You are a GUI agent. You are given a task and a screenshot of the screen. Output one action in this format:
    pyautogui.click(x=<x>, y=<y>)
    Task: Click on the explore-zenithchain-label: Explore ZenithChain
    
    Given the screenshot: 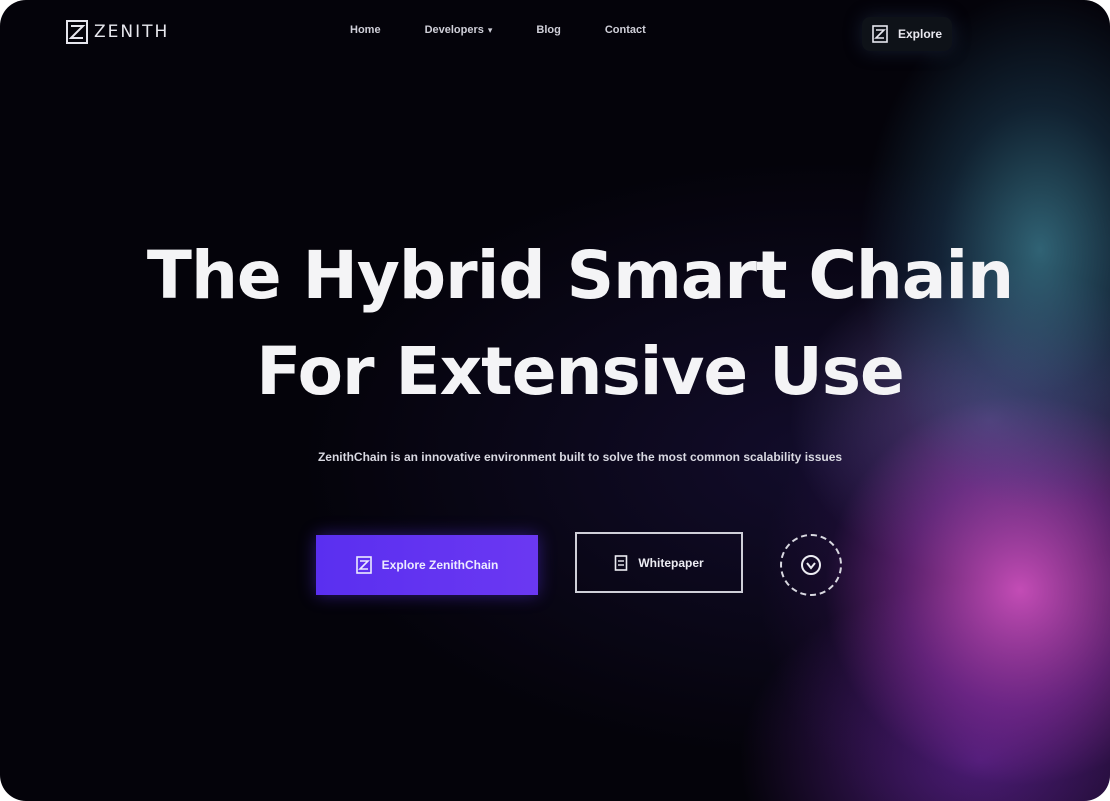 What is the action you would take?
    pyautogui.click(x=440, y=565)
    